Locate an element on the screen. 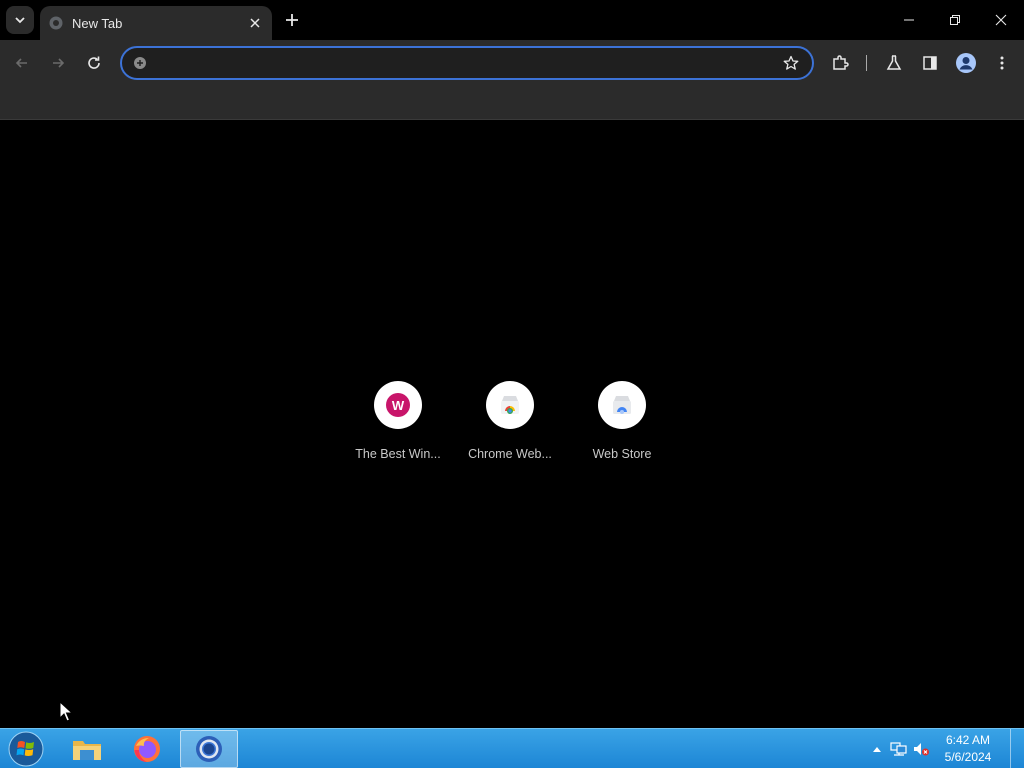 This screenshot has width=1024, height=768. forward-button is located at coordinates (58, 63).